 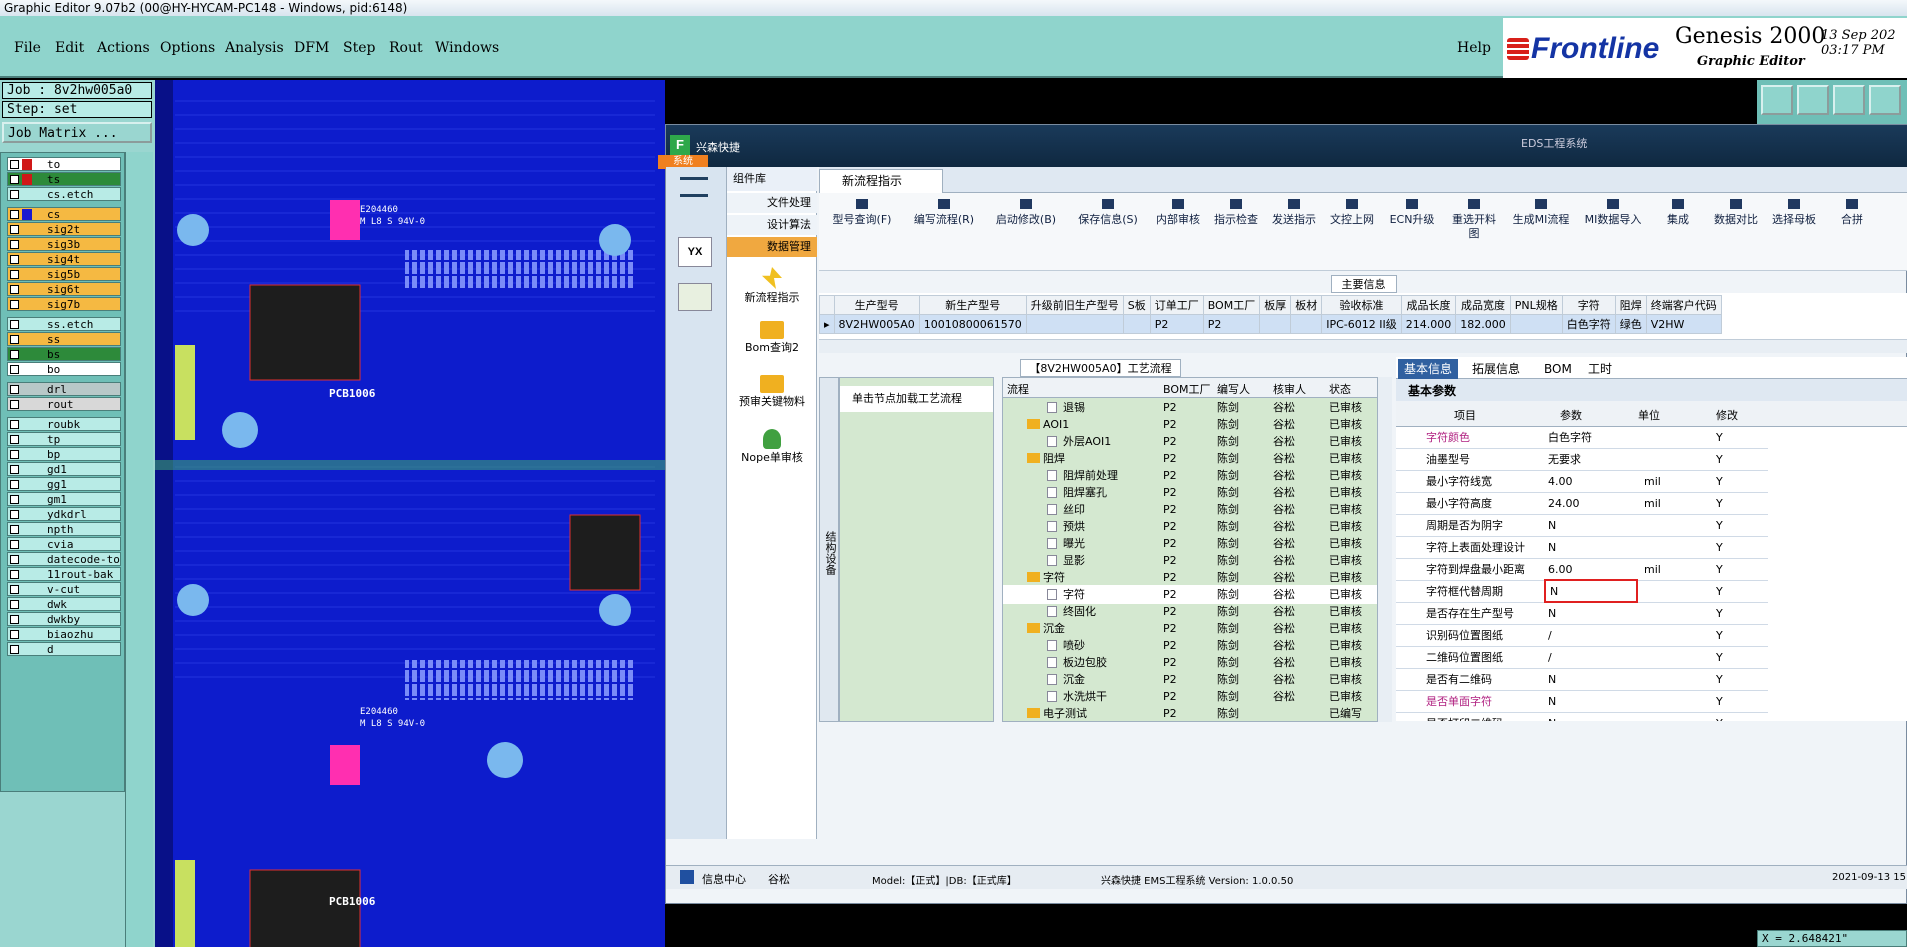 I want to click on prop-row: 最小字符线宽 4.00 mil Y, so click(x=1582, y=482).